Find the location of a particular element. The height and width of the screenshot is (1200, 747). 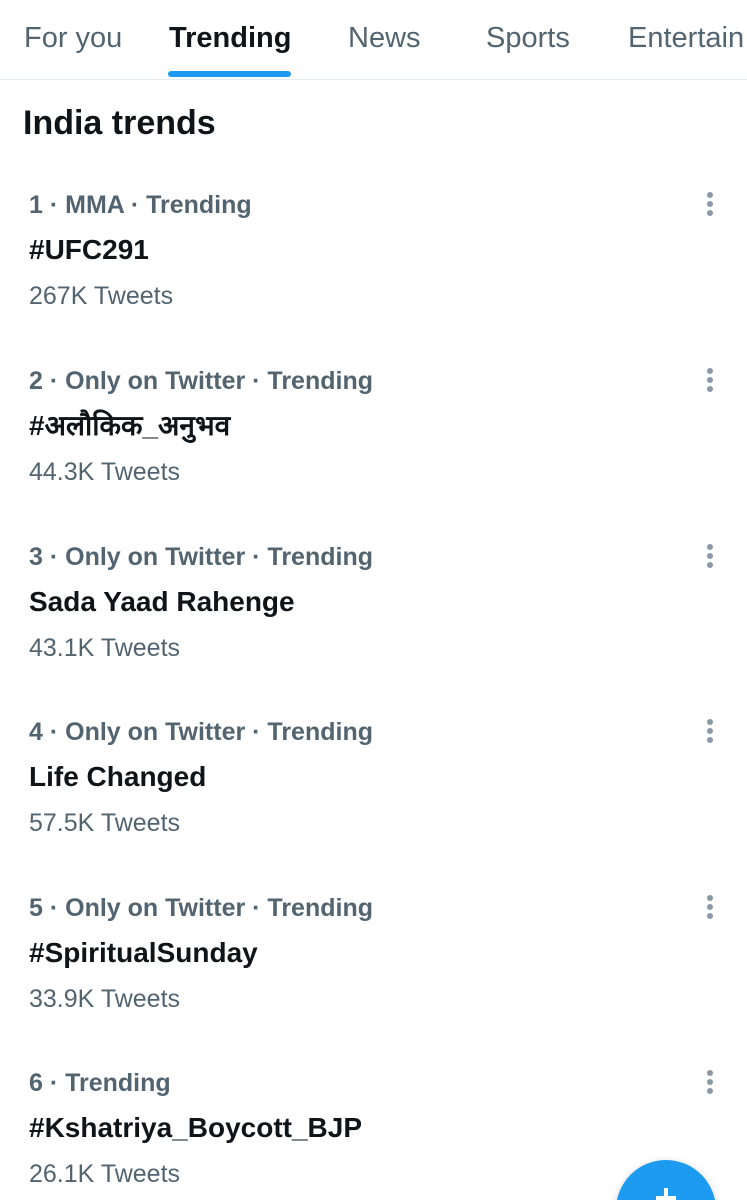

explore-tabs: For you Trending News Sports Entertain is located at coordinates (373, 40).